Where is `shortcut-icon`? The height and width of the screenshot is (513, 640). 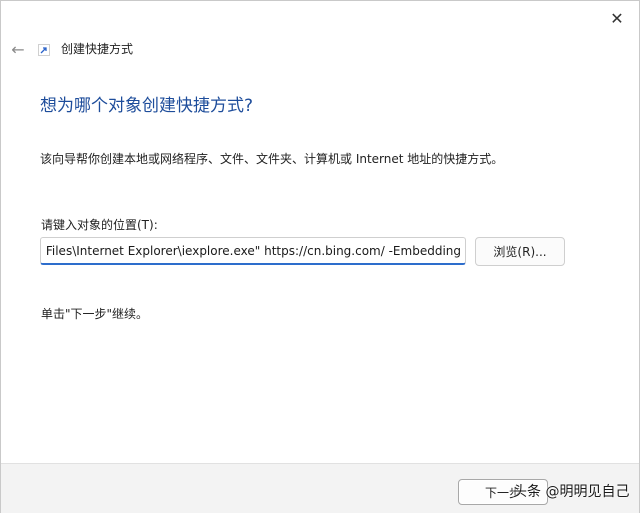 shortcut-icon is located at coordinates (44, 50).